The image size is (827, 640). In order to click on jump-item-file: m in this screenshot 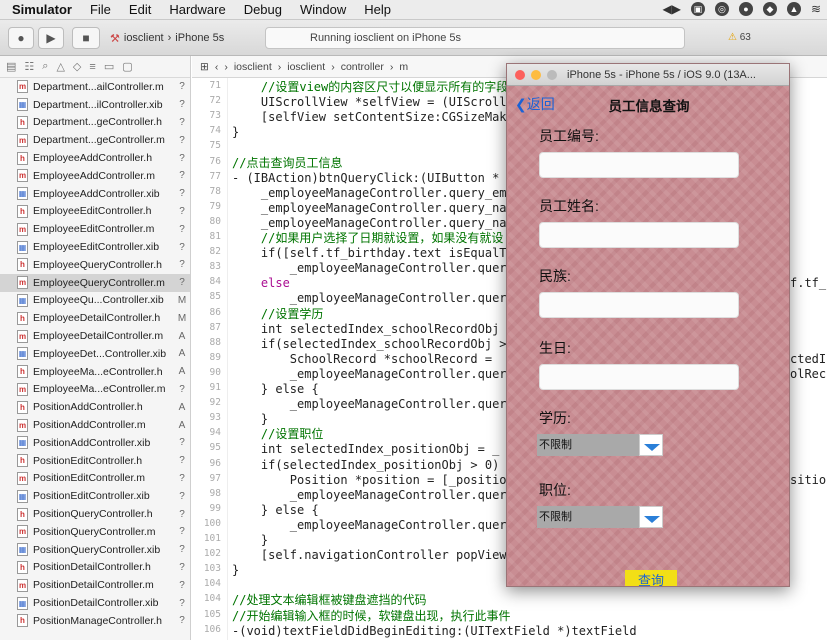, I will do `click(403, 67)`.